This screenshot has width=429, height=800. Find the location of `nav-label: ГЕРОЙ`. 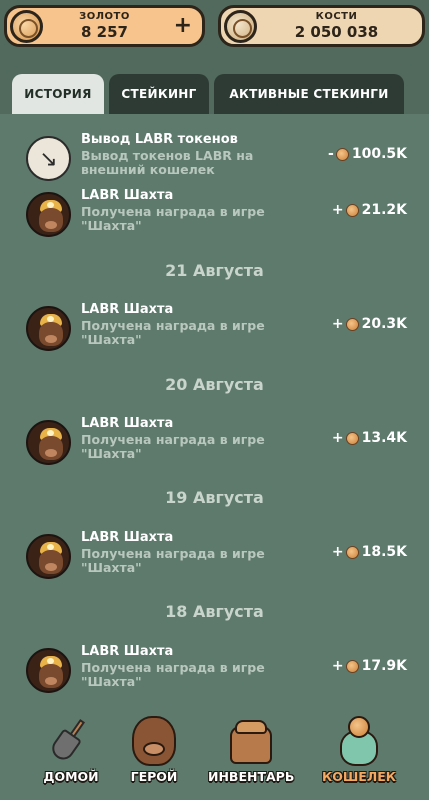

nav-label: ГЕРОЙ is located at coordinates (154, 776).